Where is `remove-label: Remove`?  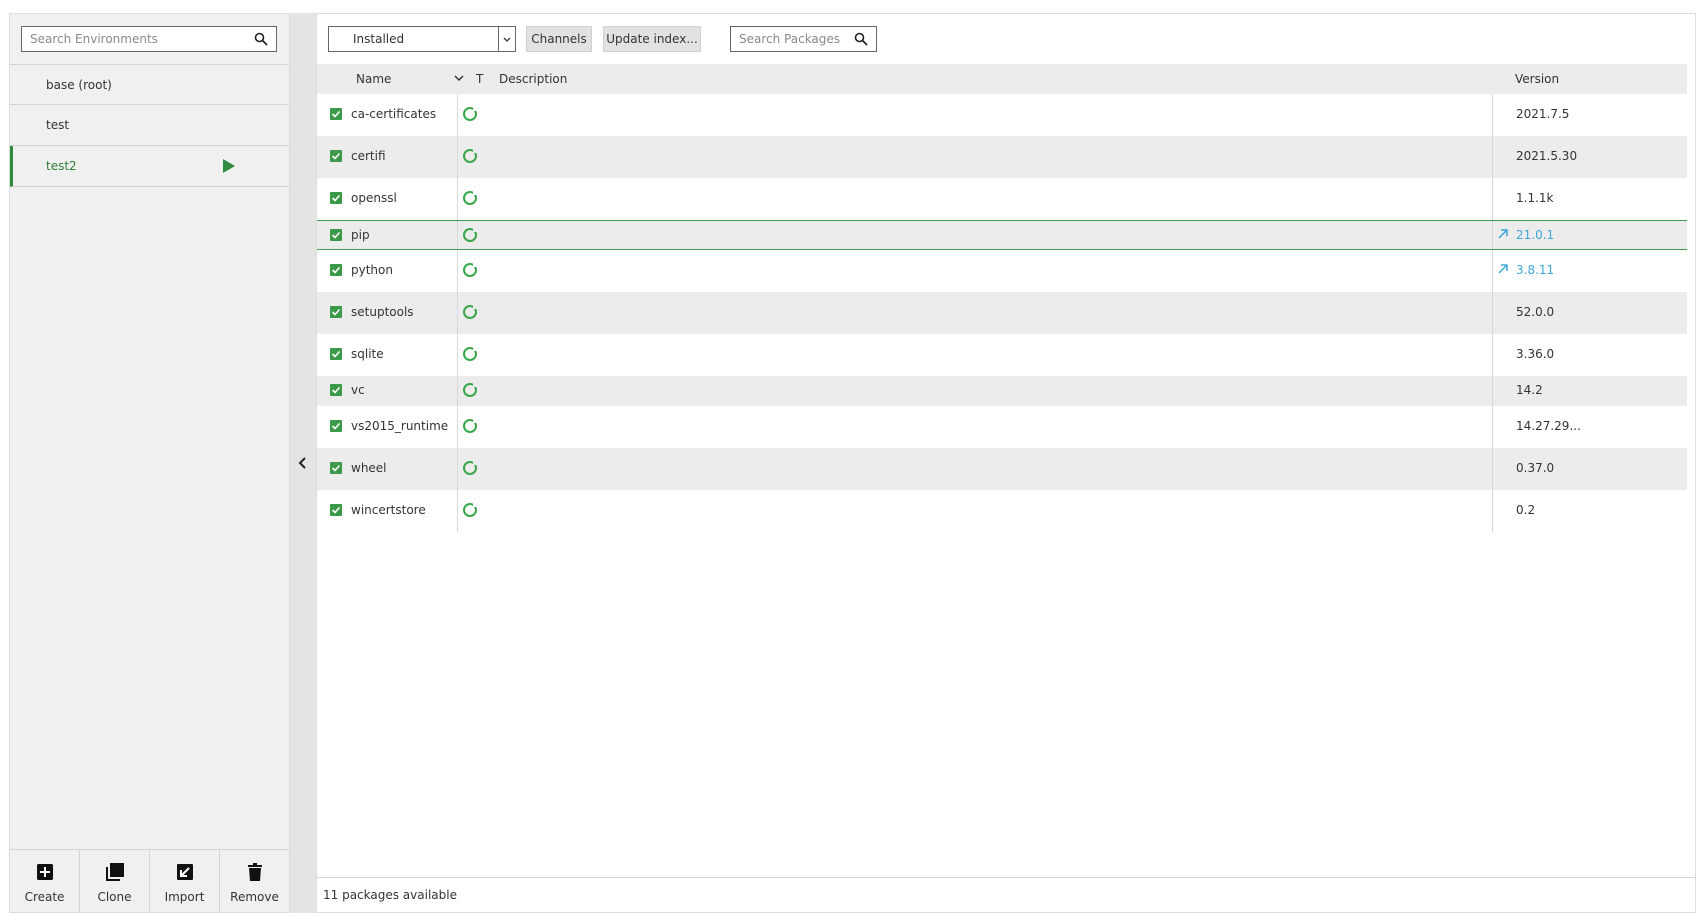
remove-label: Remove is located at coordinates (254, 897).